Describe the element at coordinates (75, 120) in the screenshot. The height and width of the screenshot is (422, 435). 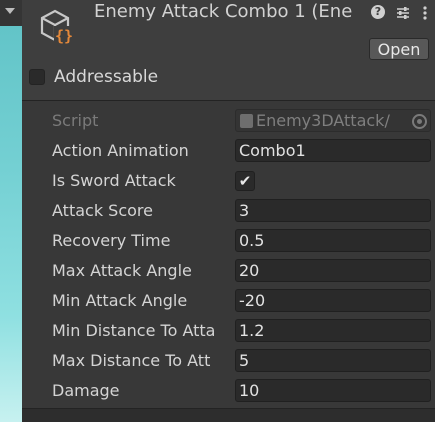
I see `script-label: Script` at that location.